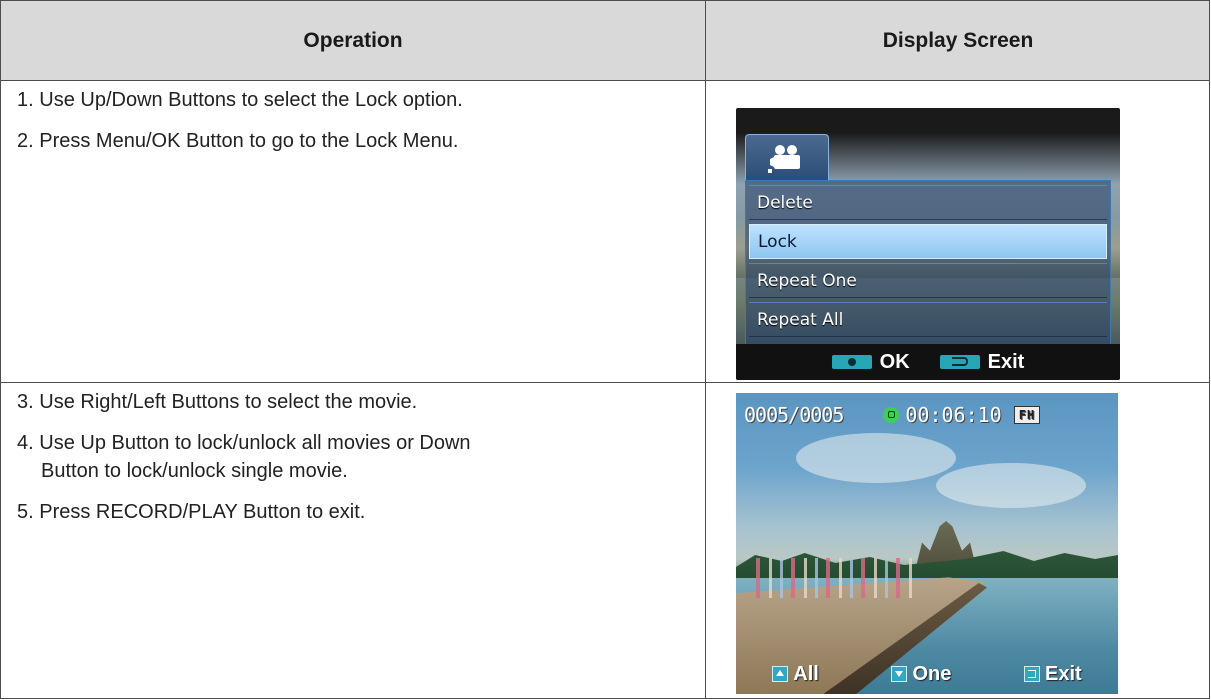 The width and height of the screenshot is (1211, 700). What do you see at coordinates (928, 362) in the screenshot?
I see `menu-footer: OK Exit` at bounding box center [928, 362].